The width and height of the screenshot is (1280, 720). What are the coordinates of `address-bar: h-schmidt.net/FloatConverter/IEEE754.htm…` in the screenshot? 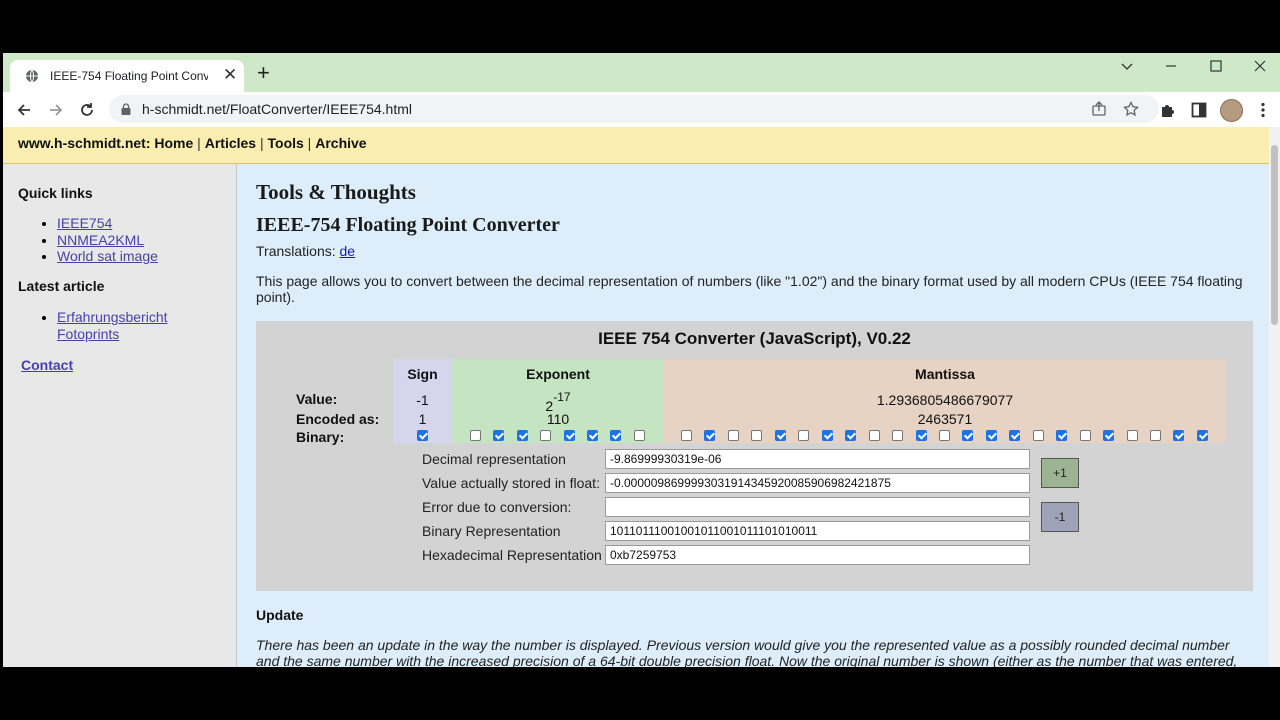 It's located at (634, 109).